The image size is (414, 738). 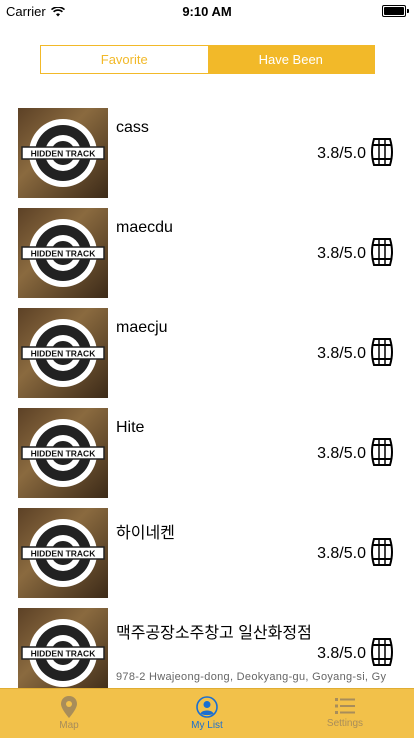 I want to click on item-name: maecdu, so click(x=144, y=227).